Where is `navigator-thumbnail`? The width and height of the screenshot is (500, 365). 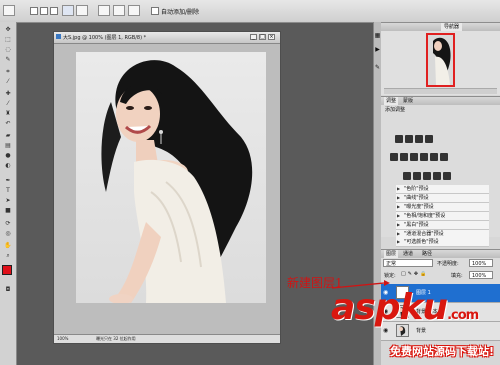
navigator-thumbnail is located at coordinates (442, 61).